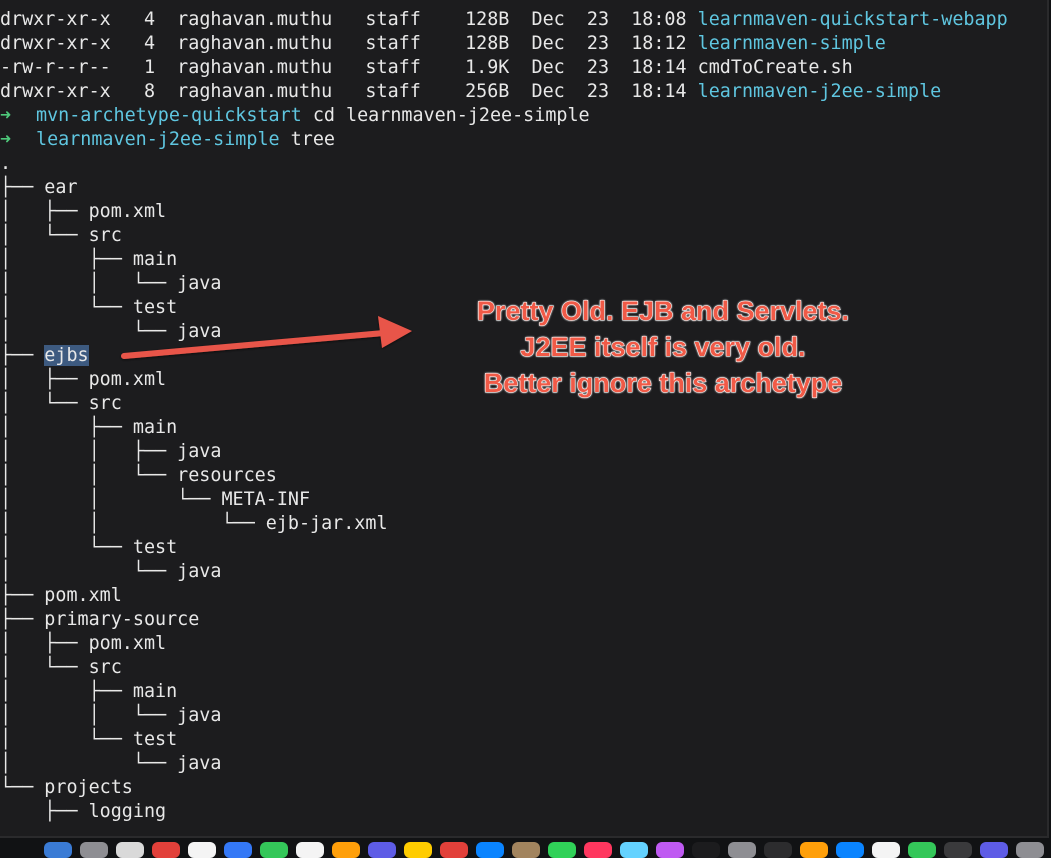 The width and height of the screenshot is (1051, 858). I want to click on tree-line: │ │ ├── java, so click(523, 452).